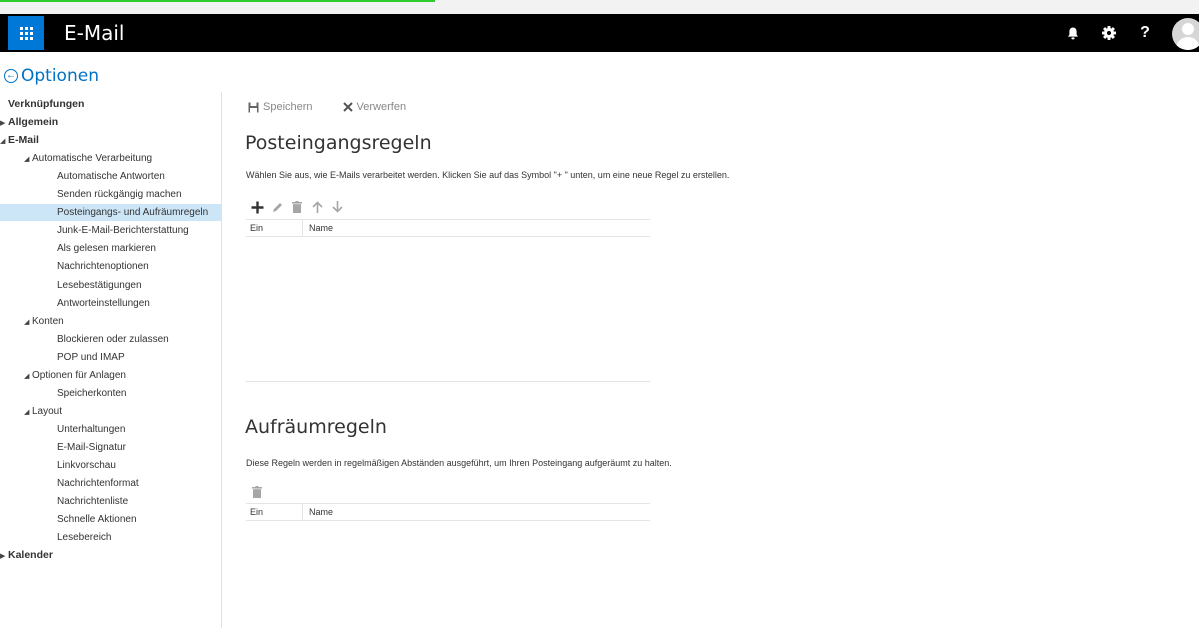 The width and height of the screenshot is (1199, 628). I want to click on sidebar-item-als-gelesen-markieren: Als gelesen markieren, so click(110, 248).